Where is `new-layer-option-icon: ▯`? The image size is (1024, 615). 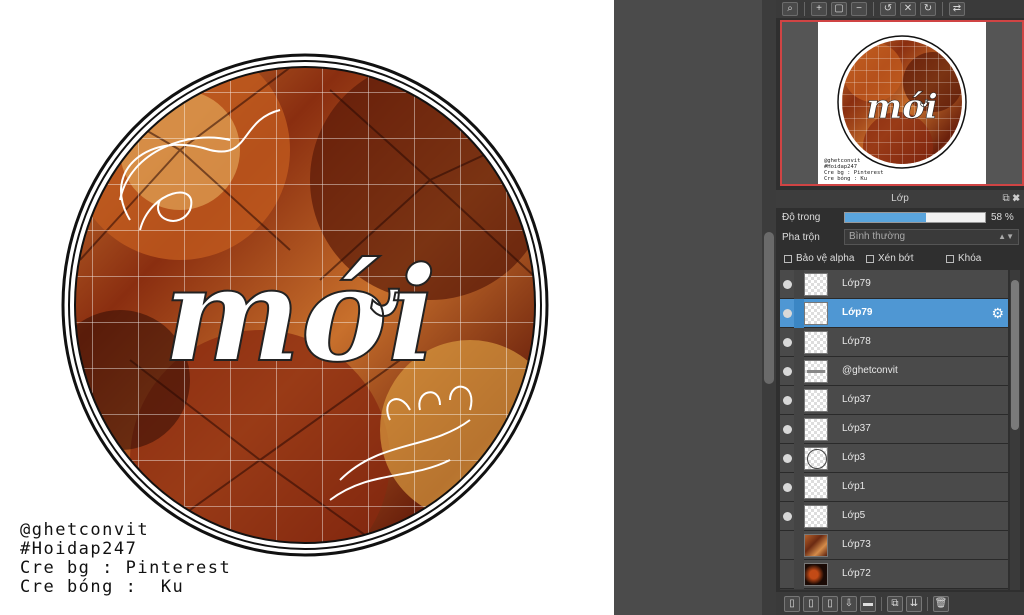
new-layer-option-icon: ▯ is located at coordinates (811, 603).